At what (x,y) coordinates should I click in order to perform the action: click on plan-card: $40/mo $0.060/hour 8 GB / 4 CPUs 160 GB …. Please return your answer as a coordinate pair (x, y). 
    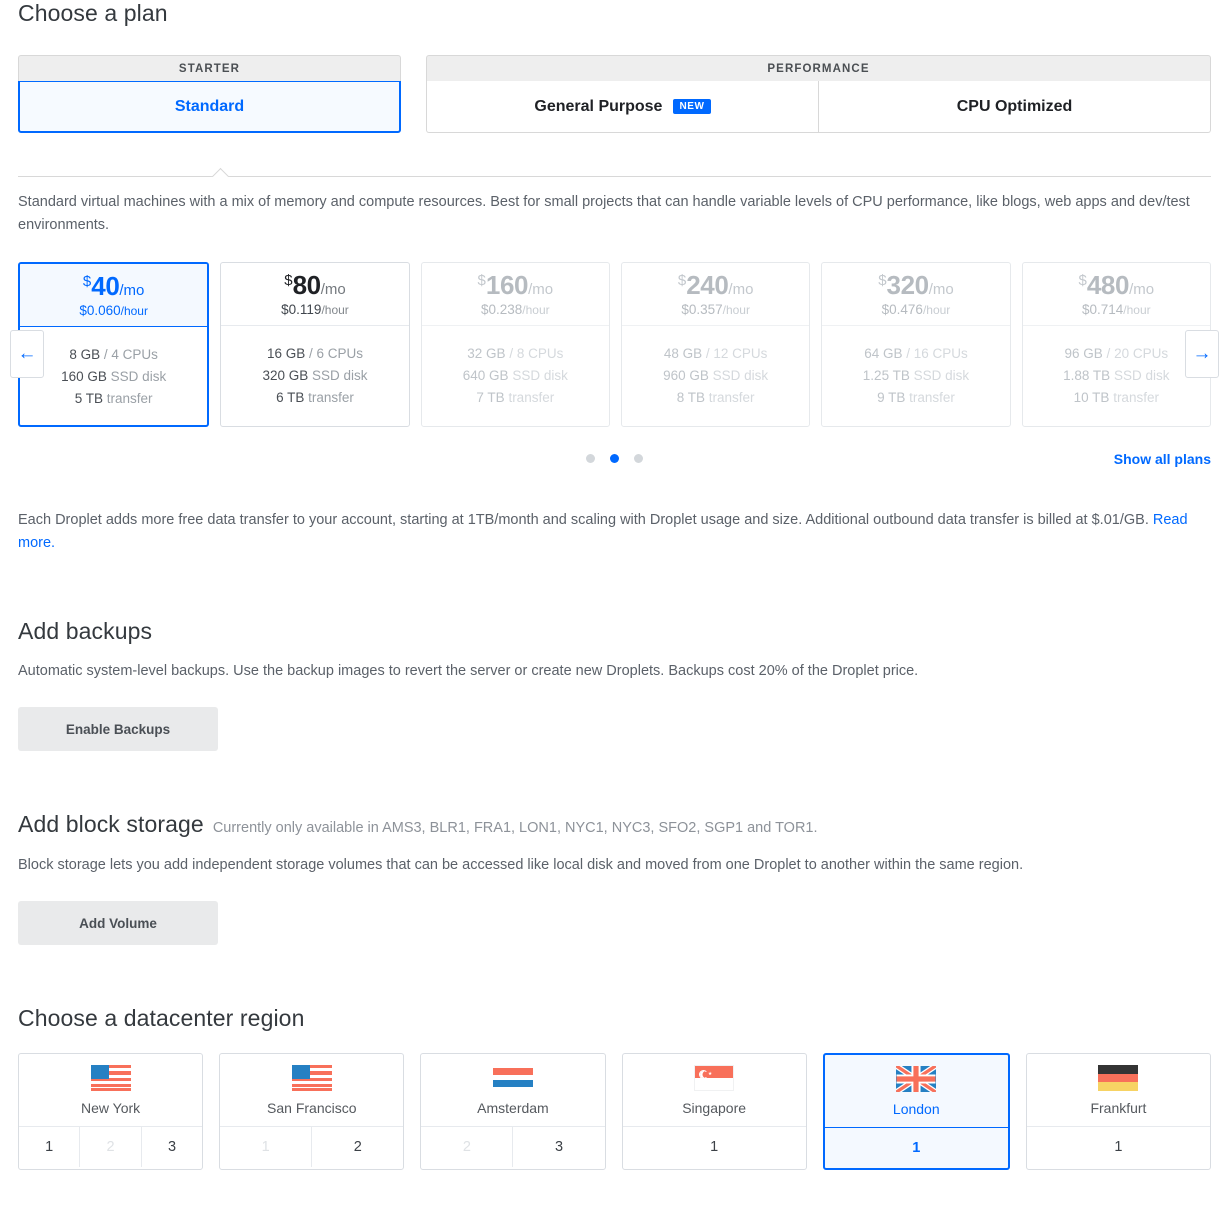
    Looking at the image, I should click on (114, 344).